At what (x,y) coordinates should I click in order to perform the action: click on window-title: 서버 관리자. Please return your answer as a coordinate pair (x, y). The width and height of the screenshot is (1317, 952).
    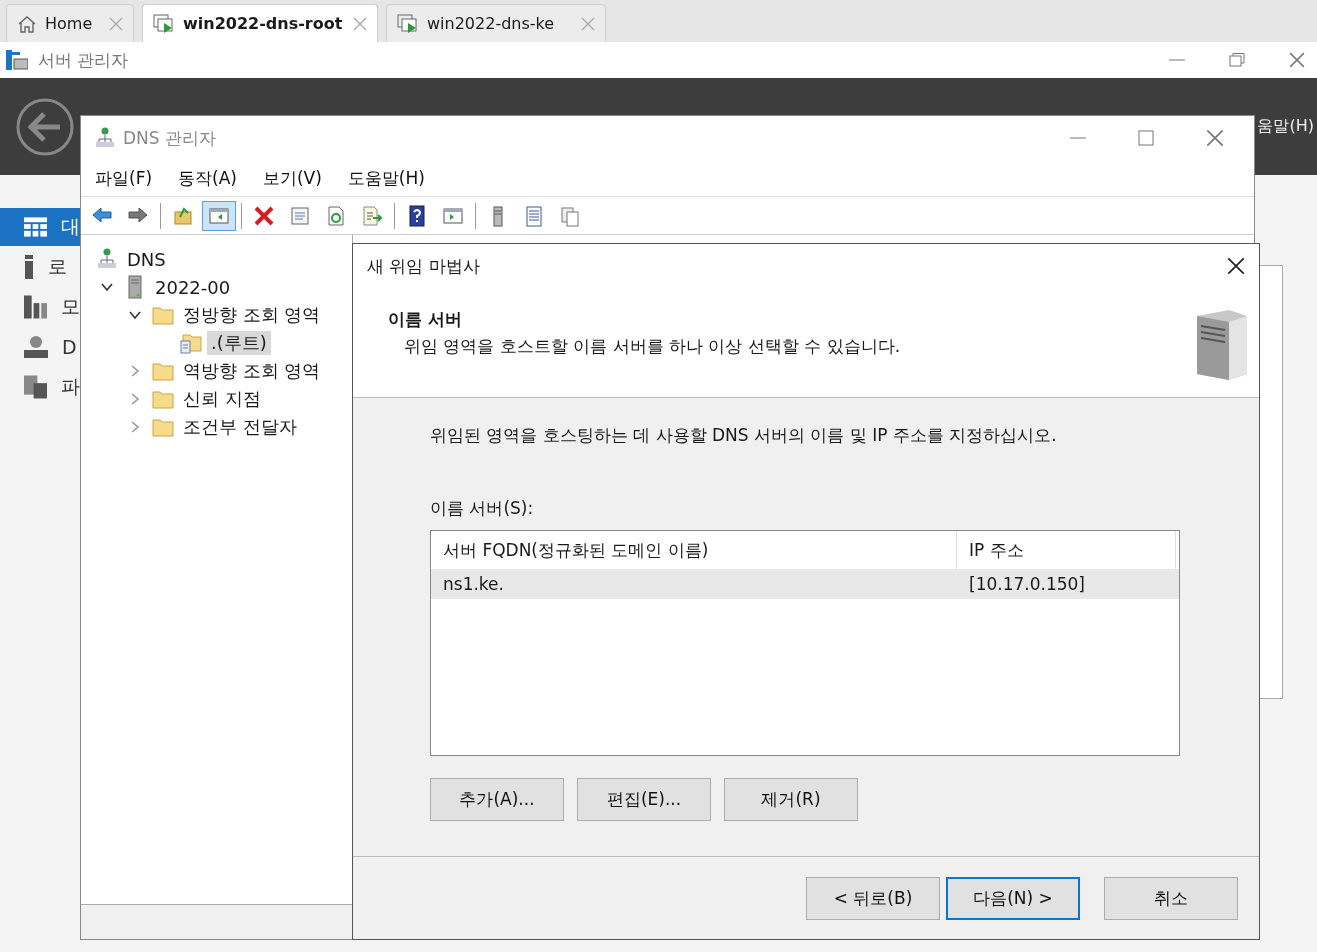
    Looking at the image, I should click on (83, 60).